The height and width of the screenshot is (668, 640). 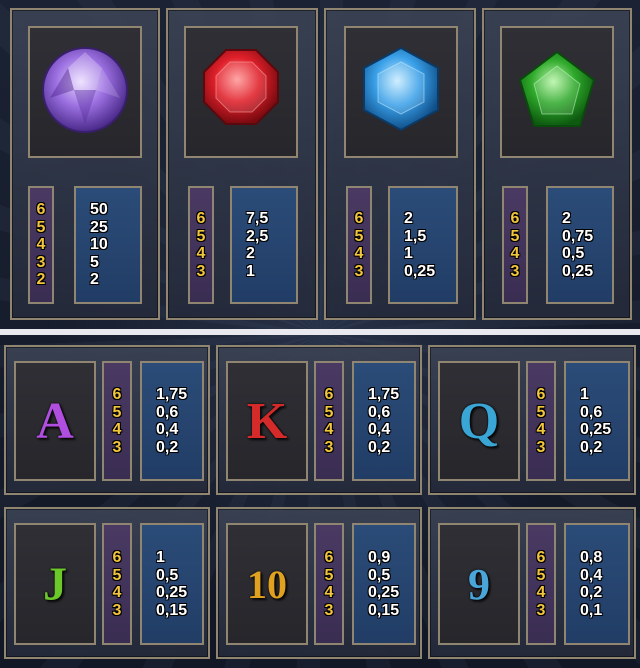 What do you see at coordinates (557, 88) in the screenshot?
I see `green-pentagon-gem-icon` at bounding box center [557, 88].